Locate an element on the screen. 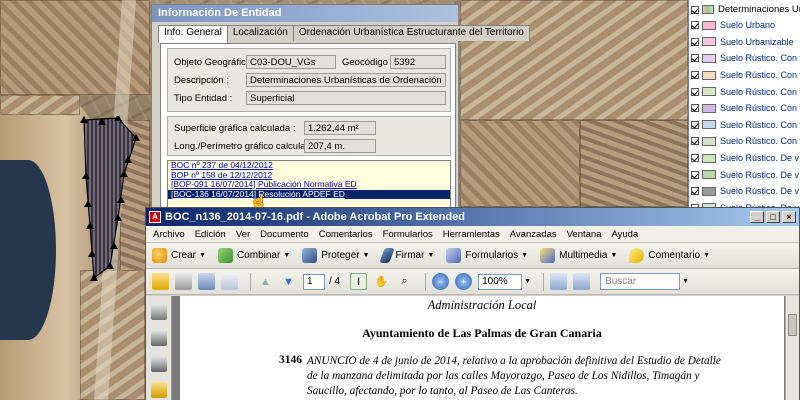 The height and width of the screenshot is (400, 800). tab-localizacion: Localización is located at coordinates (260, 33).